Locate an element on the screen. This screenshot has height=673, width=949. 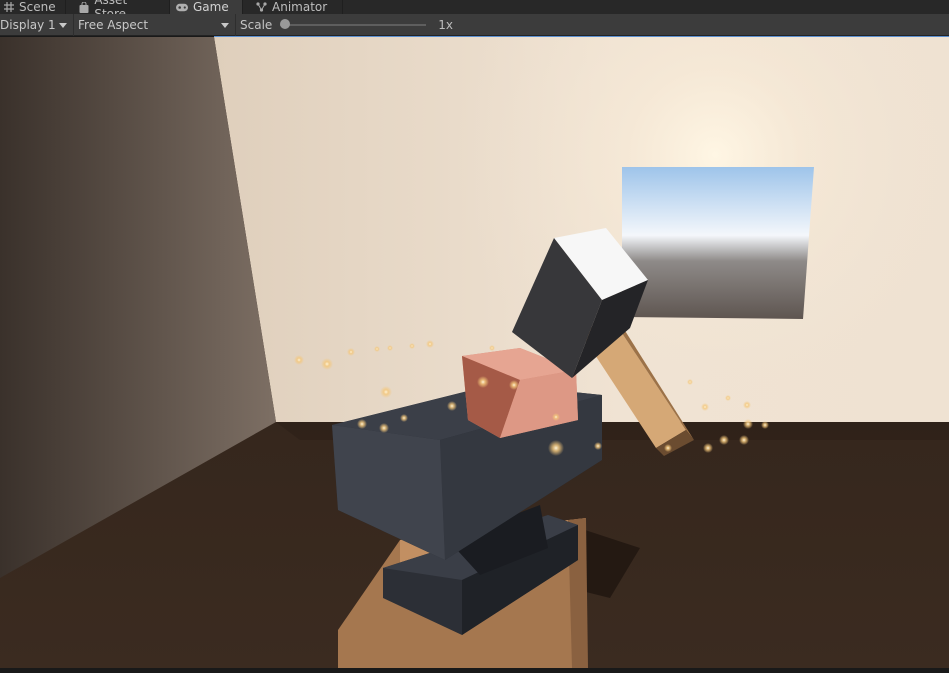
tab-animator: Animator is located at coordinates (293, 7).